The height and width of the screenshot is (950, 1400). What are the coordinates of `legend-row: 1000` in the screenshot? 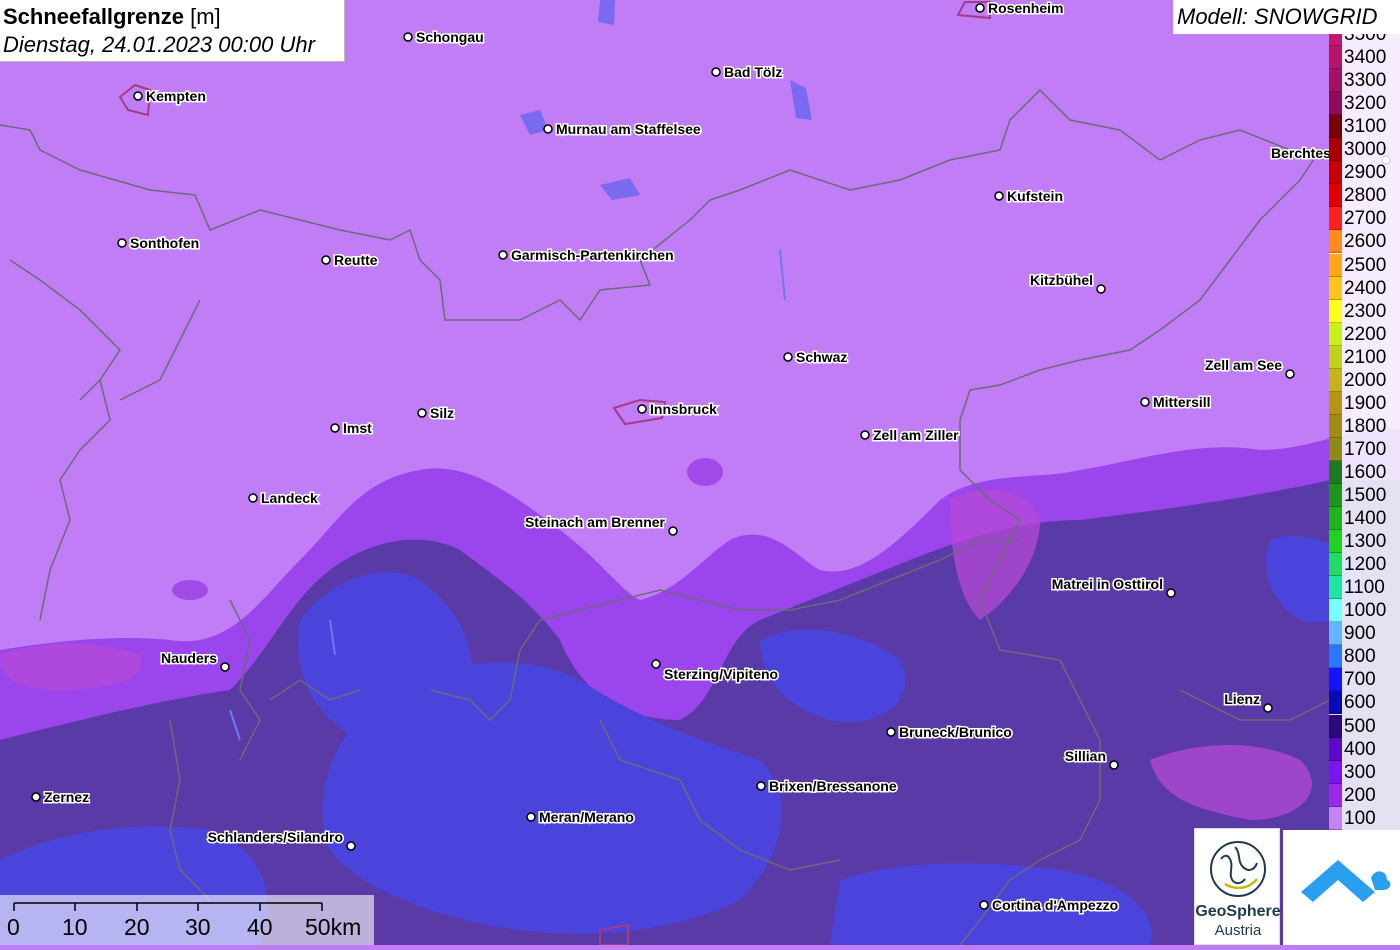 It's located at (1364, 611).